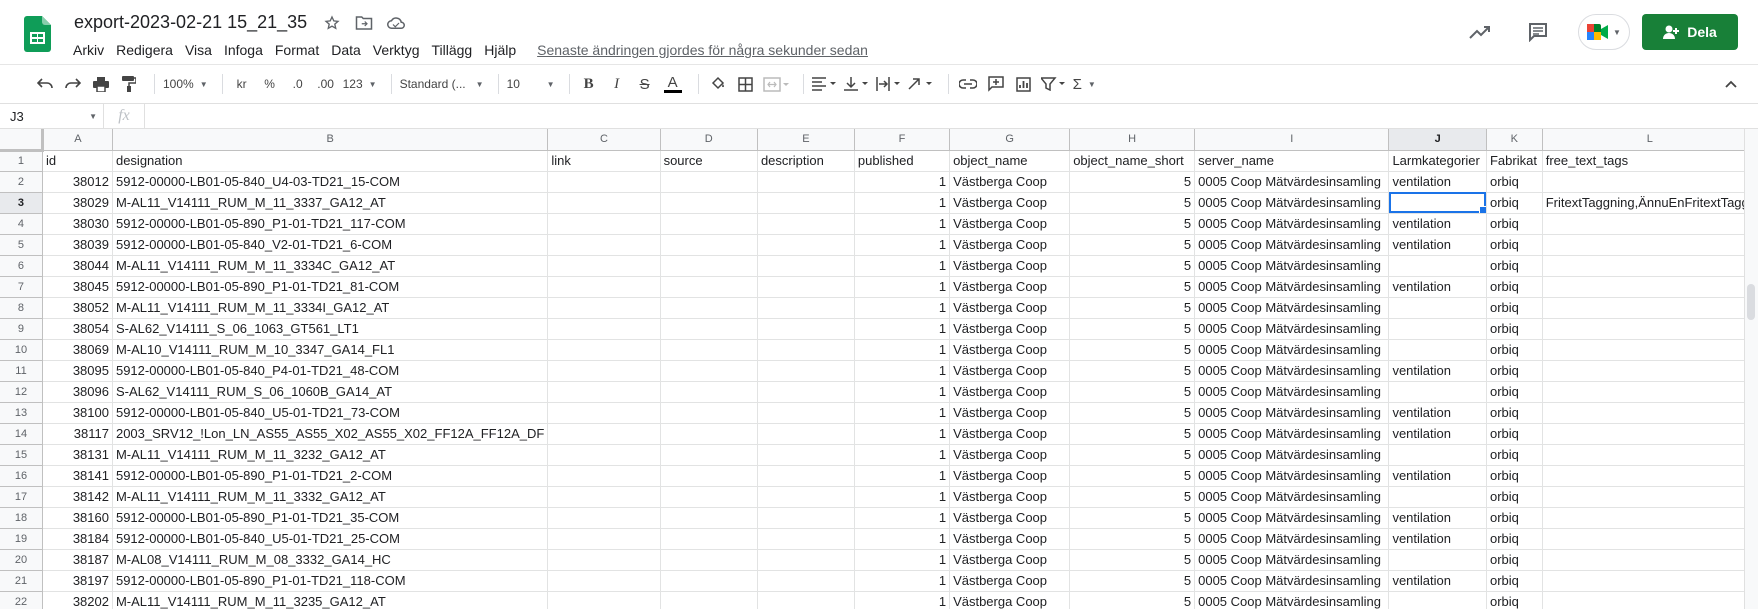  What do you see at coordinates (330, 245) in the screenshot?
I see `cell-b5: 5912-00000-LB01-05-840_V2-01-TD21_6-COM` at bounding box center [330, 245].